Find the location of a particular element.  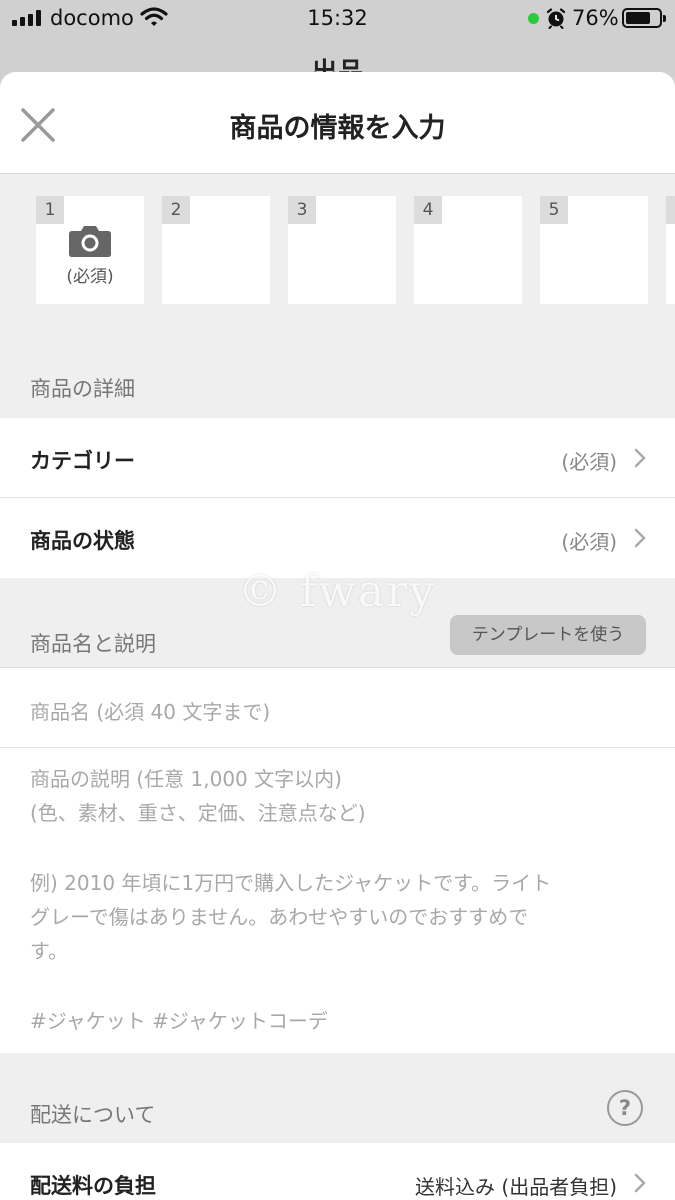

sheet-header: 商品の情報を入力 is located at coordinates (337, 123).